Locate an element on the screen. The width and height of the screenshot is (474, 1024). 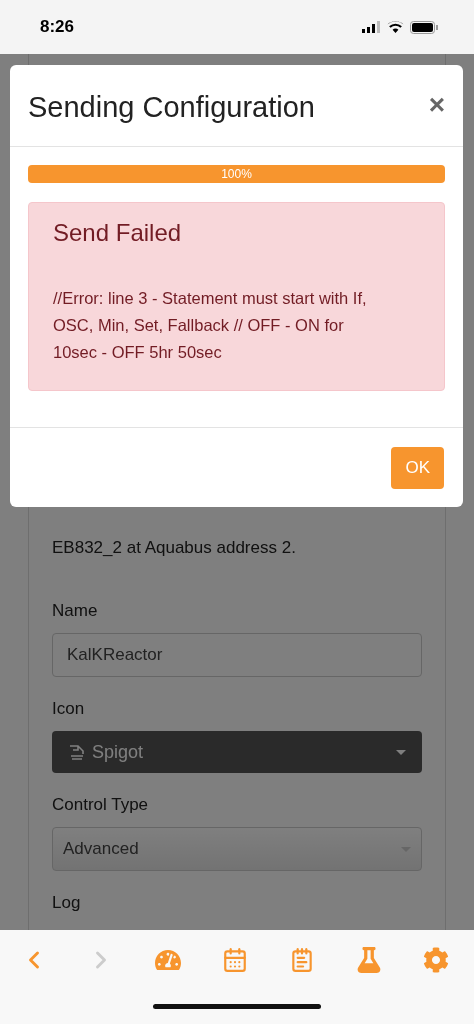
clock: 8:26 is located at coordinates (57, 27).